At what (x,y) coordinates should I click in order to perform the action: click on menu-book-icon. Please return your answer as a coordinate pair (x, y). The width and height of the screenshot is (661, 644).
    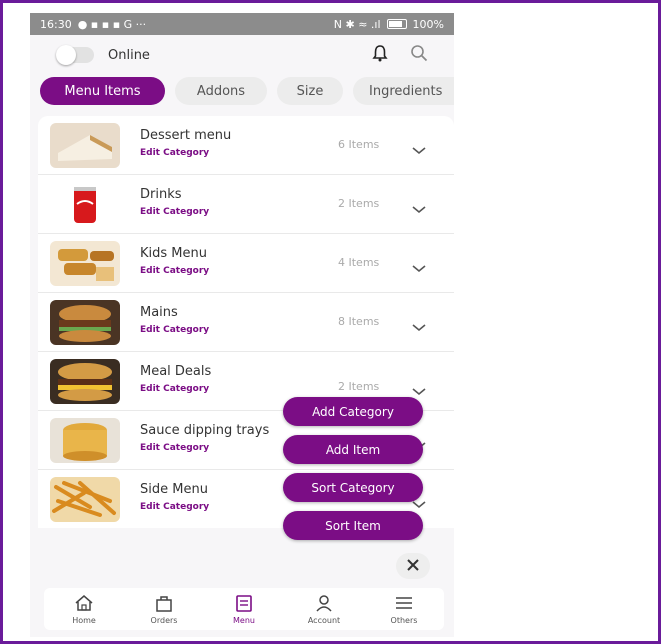
    Looking at the image, I should click on (244, 604).